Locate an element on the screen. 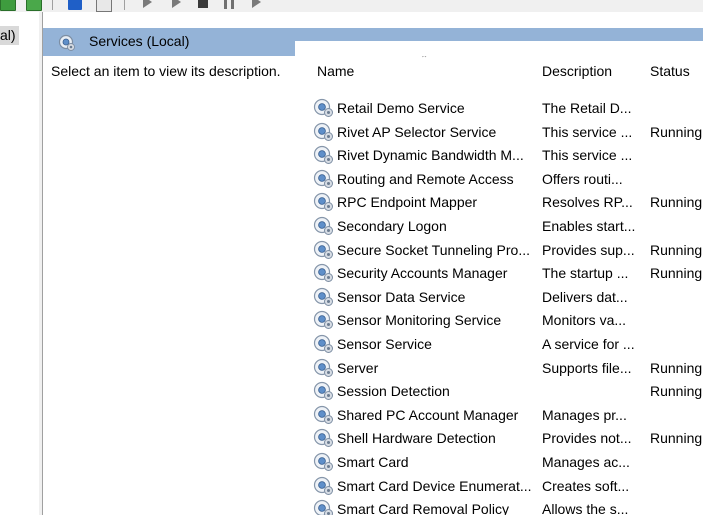 The width and height of the screenshot is (703, 515). tree-item-services-local: al) is located at coordinates (9, 35).